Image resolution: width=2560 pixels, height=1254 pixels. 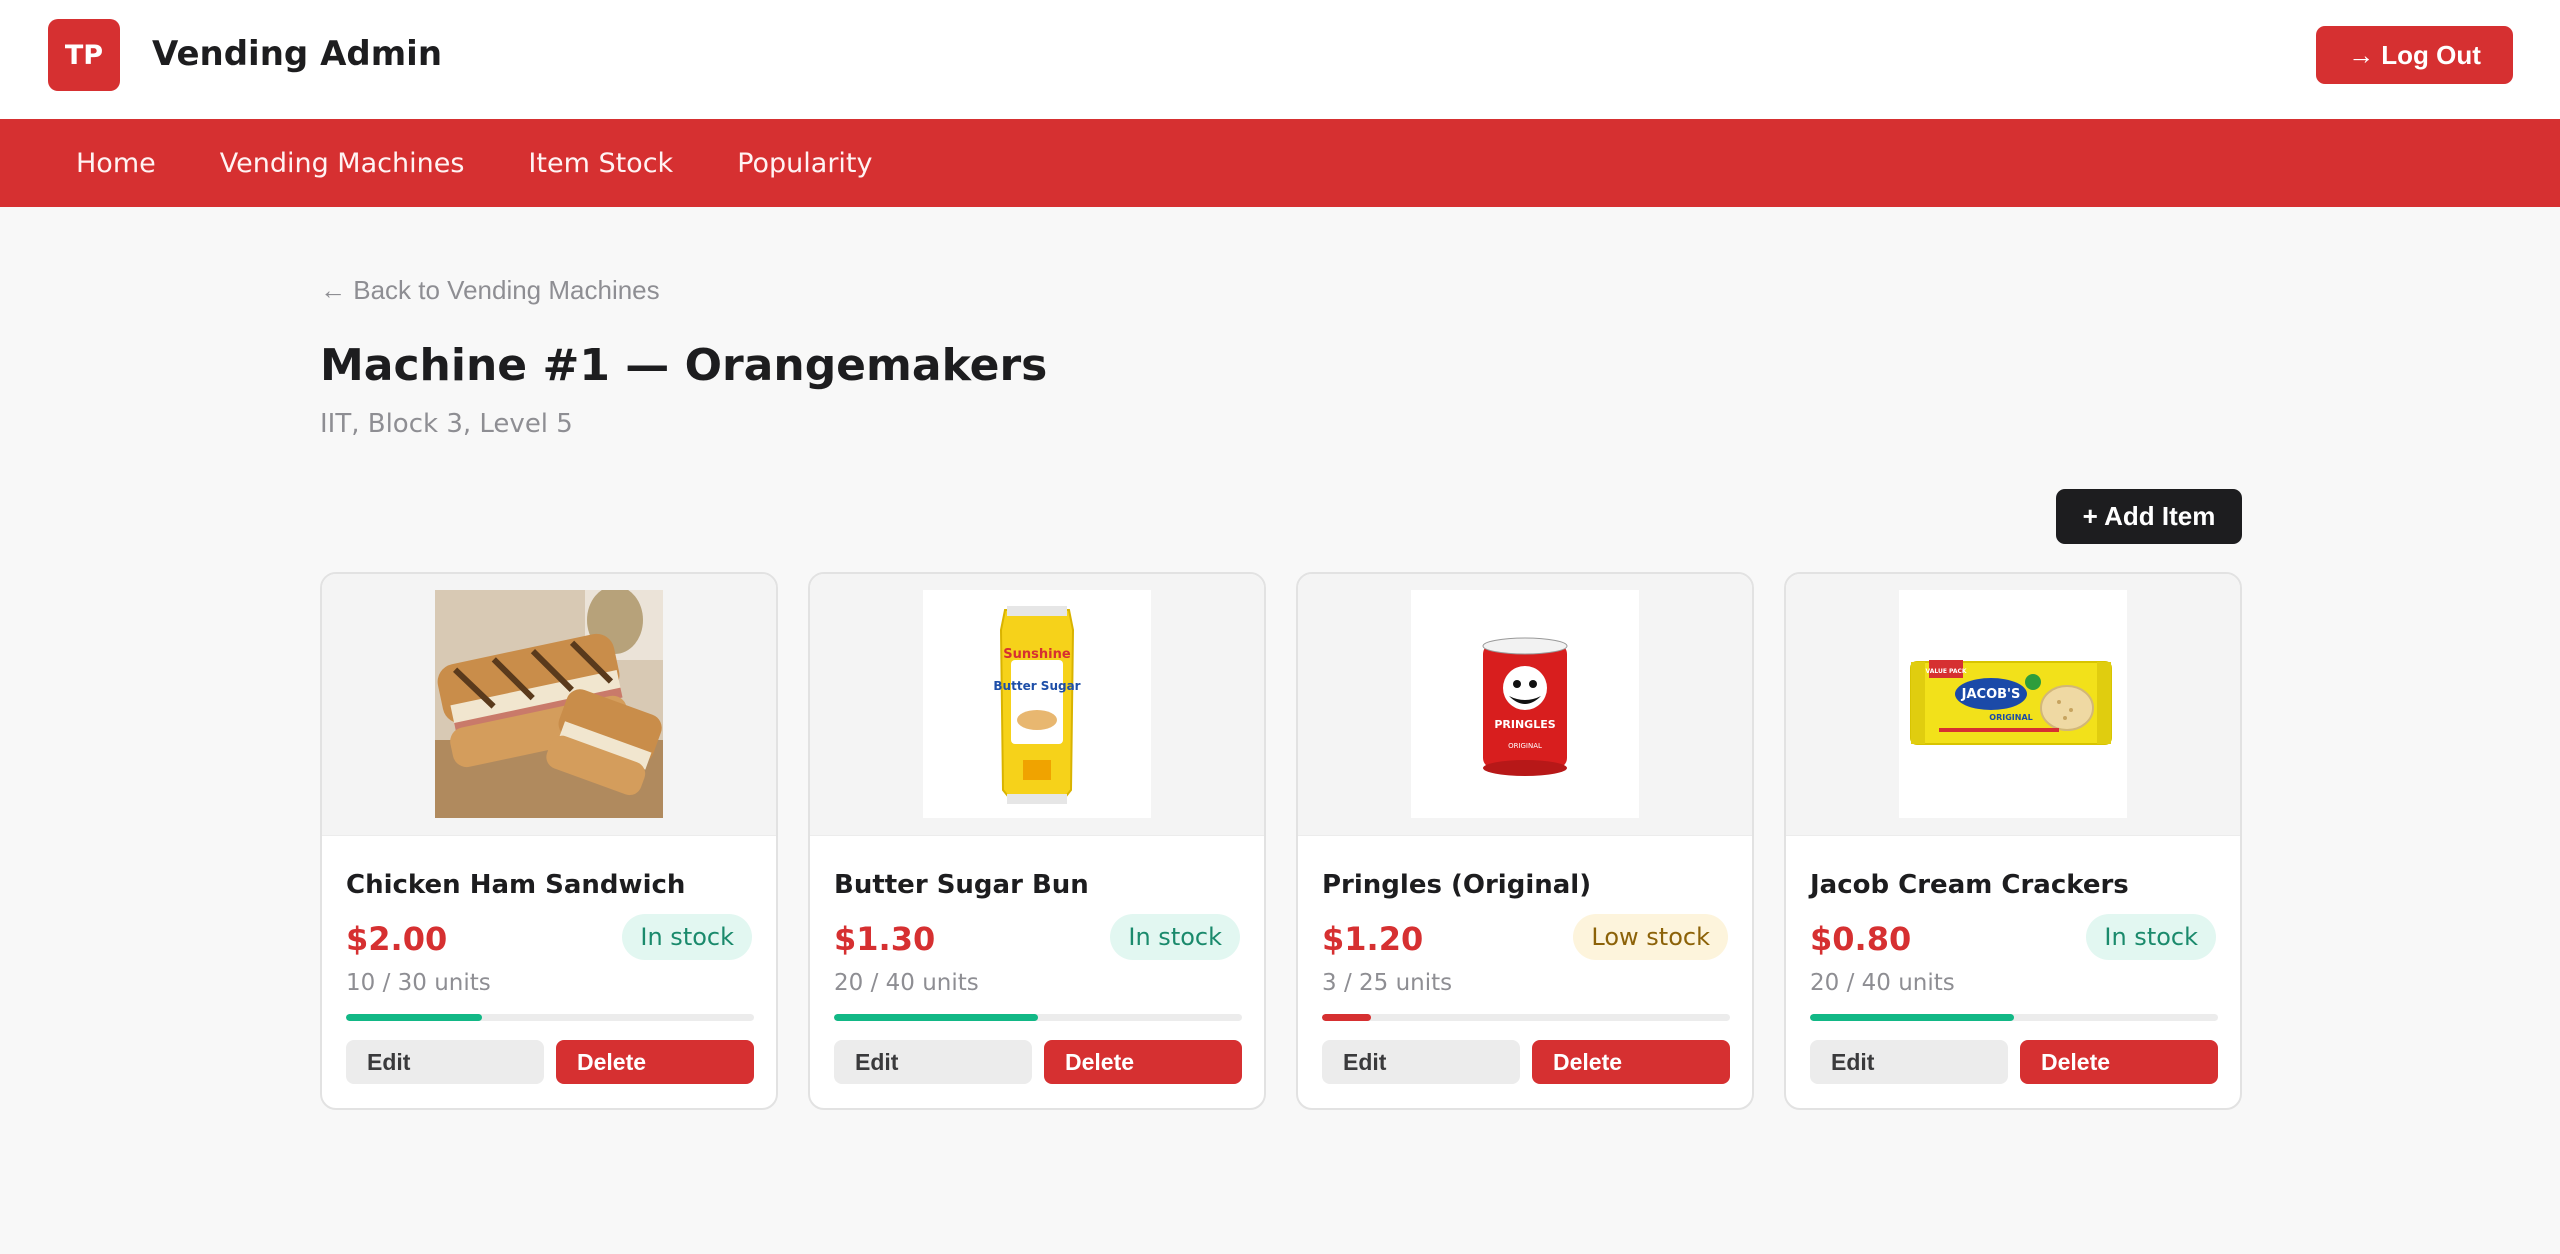 I want to click on item-price: $2.00, so click(x=397, y=939).